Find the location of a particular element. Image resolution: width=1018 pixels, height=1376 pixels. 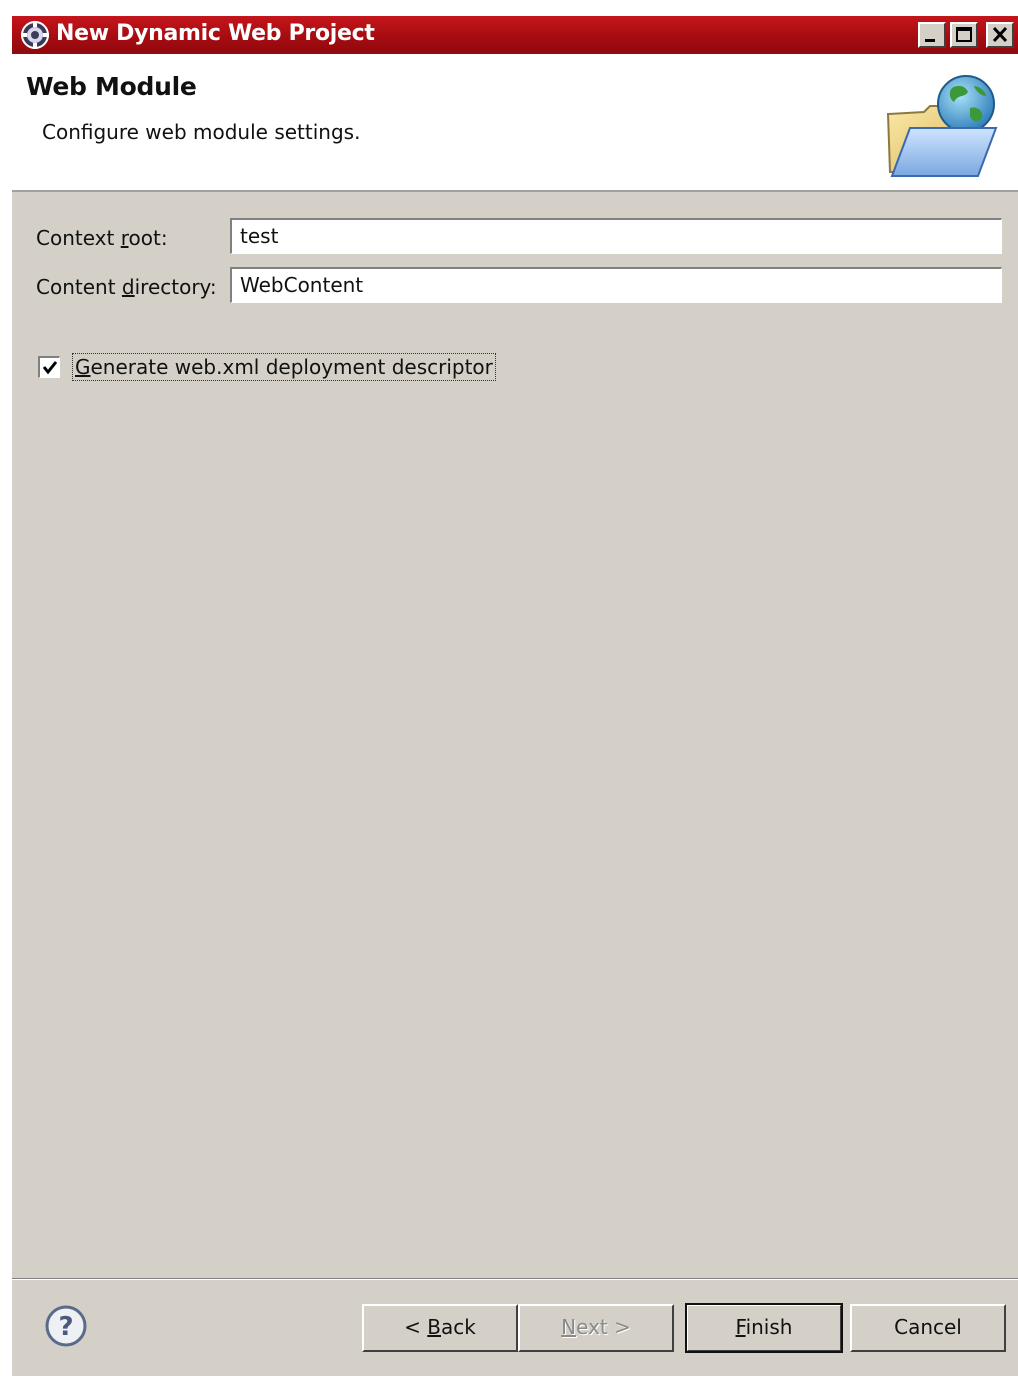

page-description: Configure web module settings. is located at coordinates (201, 132).